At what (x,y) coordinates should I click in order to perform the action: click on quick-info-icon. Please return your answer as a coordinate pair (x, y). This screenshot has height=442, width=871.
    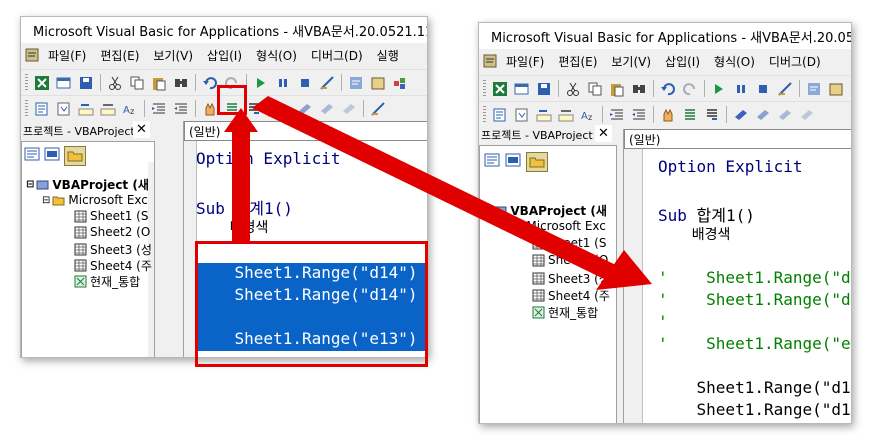
    Looking at the image, I should click on (544, 115).